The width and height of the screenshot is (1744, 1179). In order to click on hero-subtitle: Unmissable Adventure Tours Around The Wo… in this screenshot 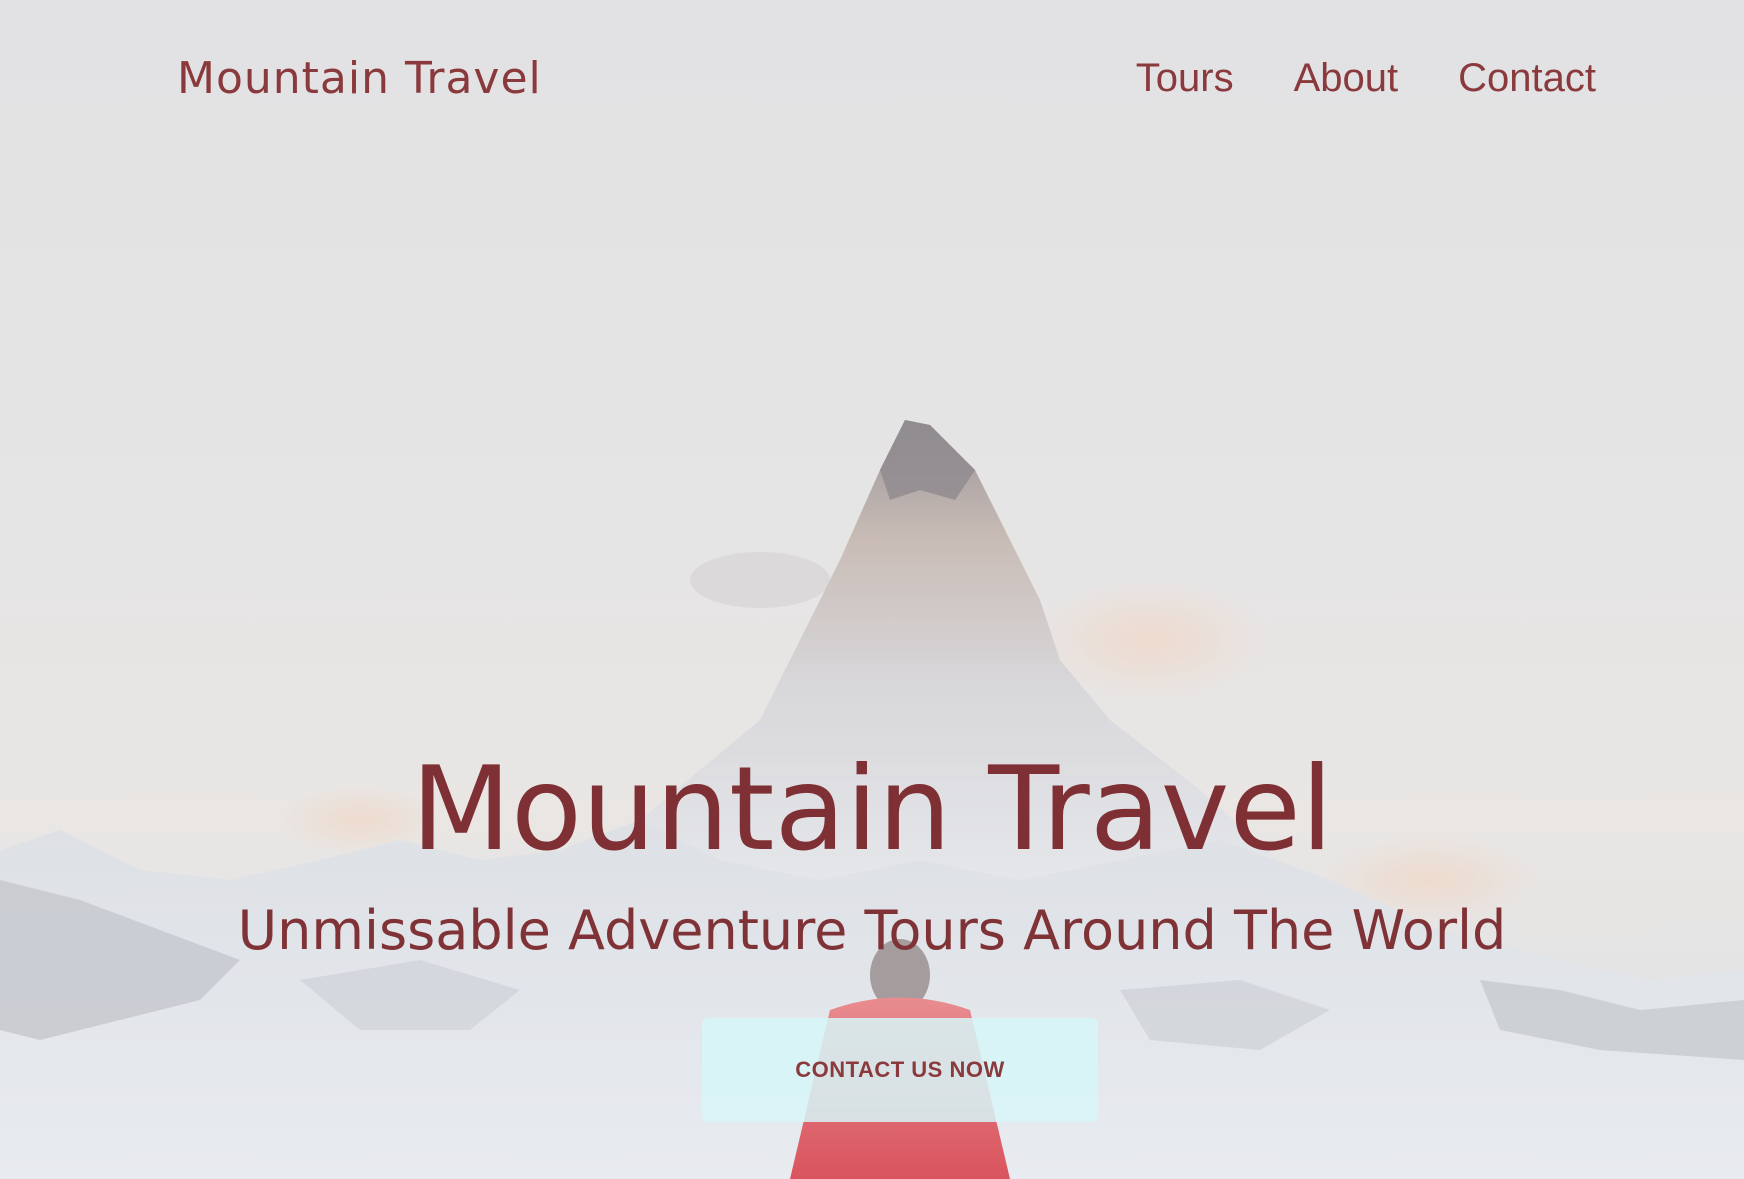, I will do `click(872, 930)`.